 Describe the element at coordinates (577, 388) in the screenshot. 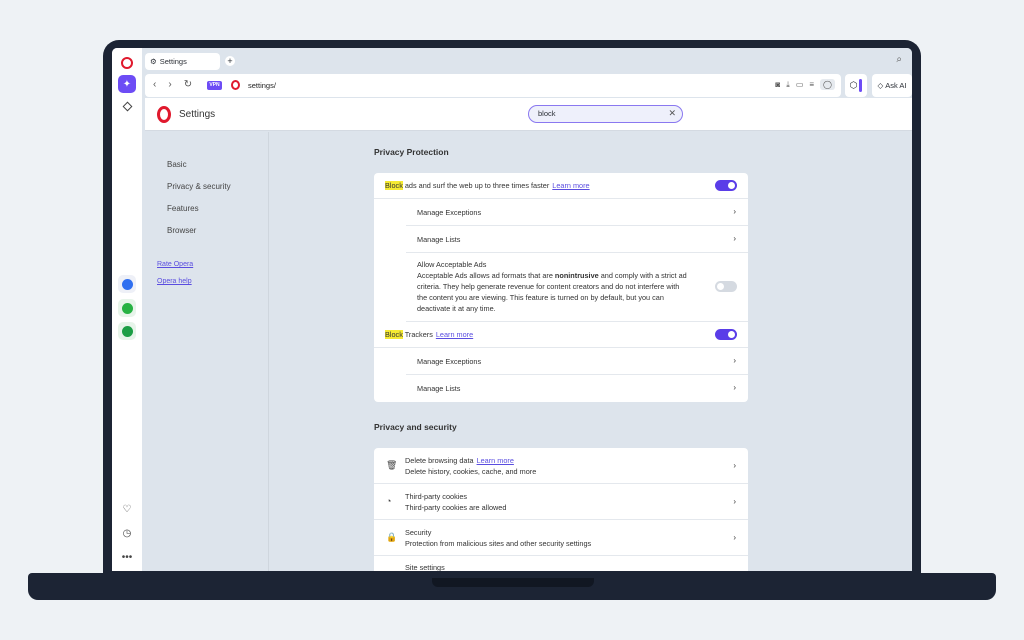

I see `trackers-manage-lists-row: Manage Lists ›` at that location.